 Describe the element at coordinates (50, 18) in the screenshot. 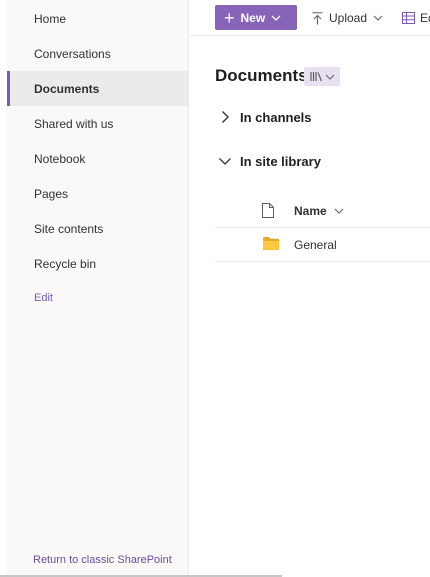

I see `nav-item-label: Home` at that location.